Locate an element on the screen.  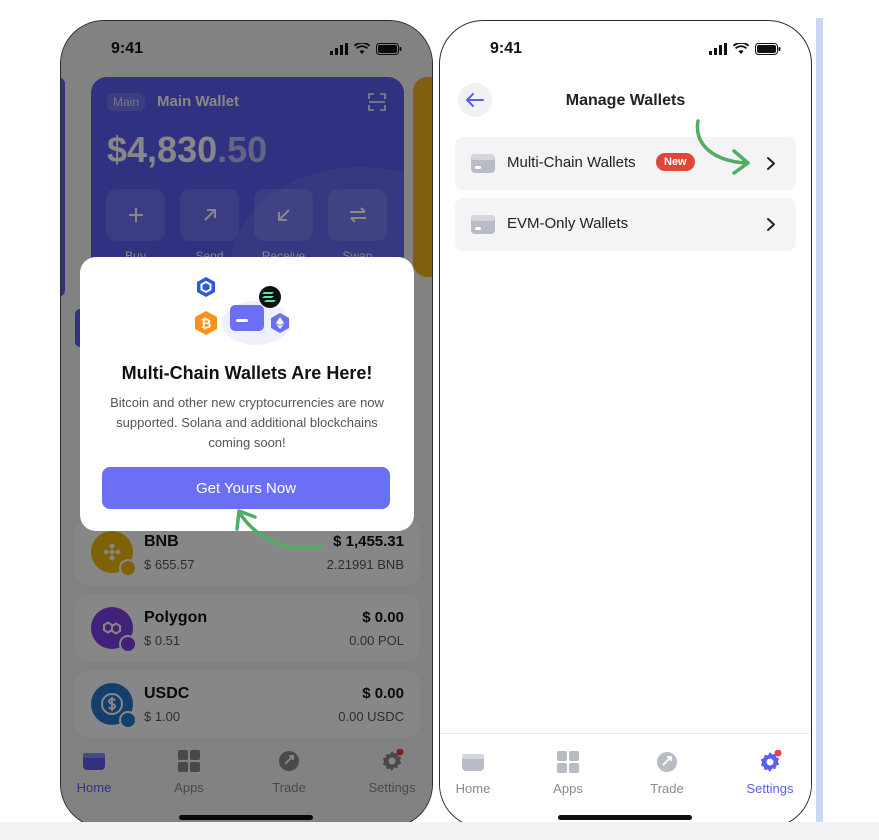
apps-grid-icon is located at coordinates (568, 762).